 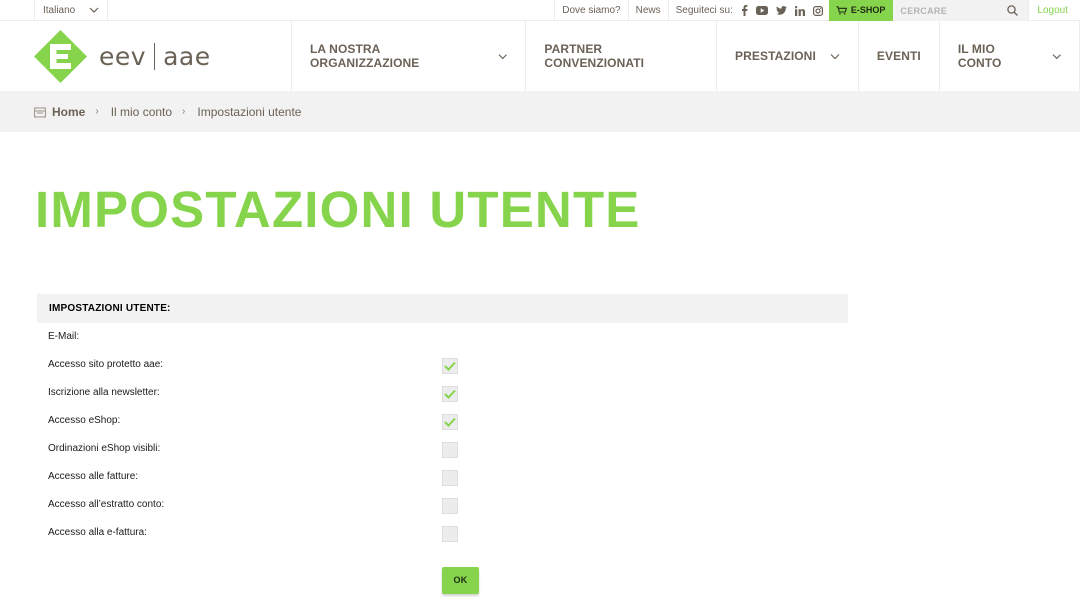 What do you see at coordinates (450, 478) in the screenshot?
I see `invoices-checkbox` at bounding box center [450, 478].